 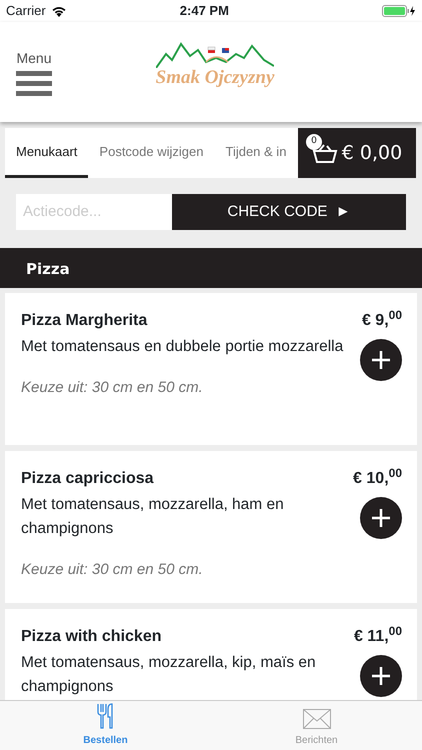 What do you see at coordinates (382, 320) in the screenshot?
I see `item-price: € 9,$^{00}$` at bounding box center [382, 320].